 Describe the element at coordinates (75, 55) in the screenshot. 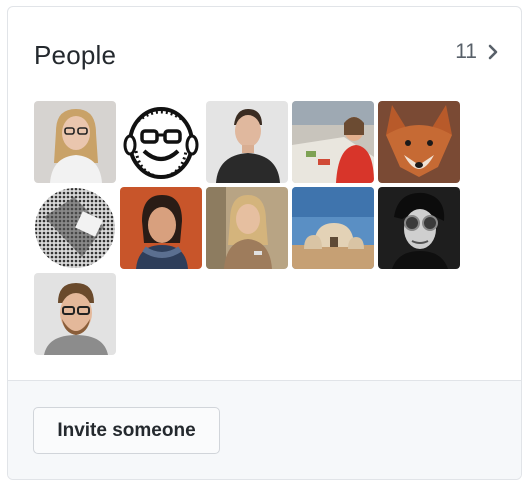

I see `people-title: People` at that location.